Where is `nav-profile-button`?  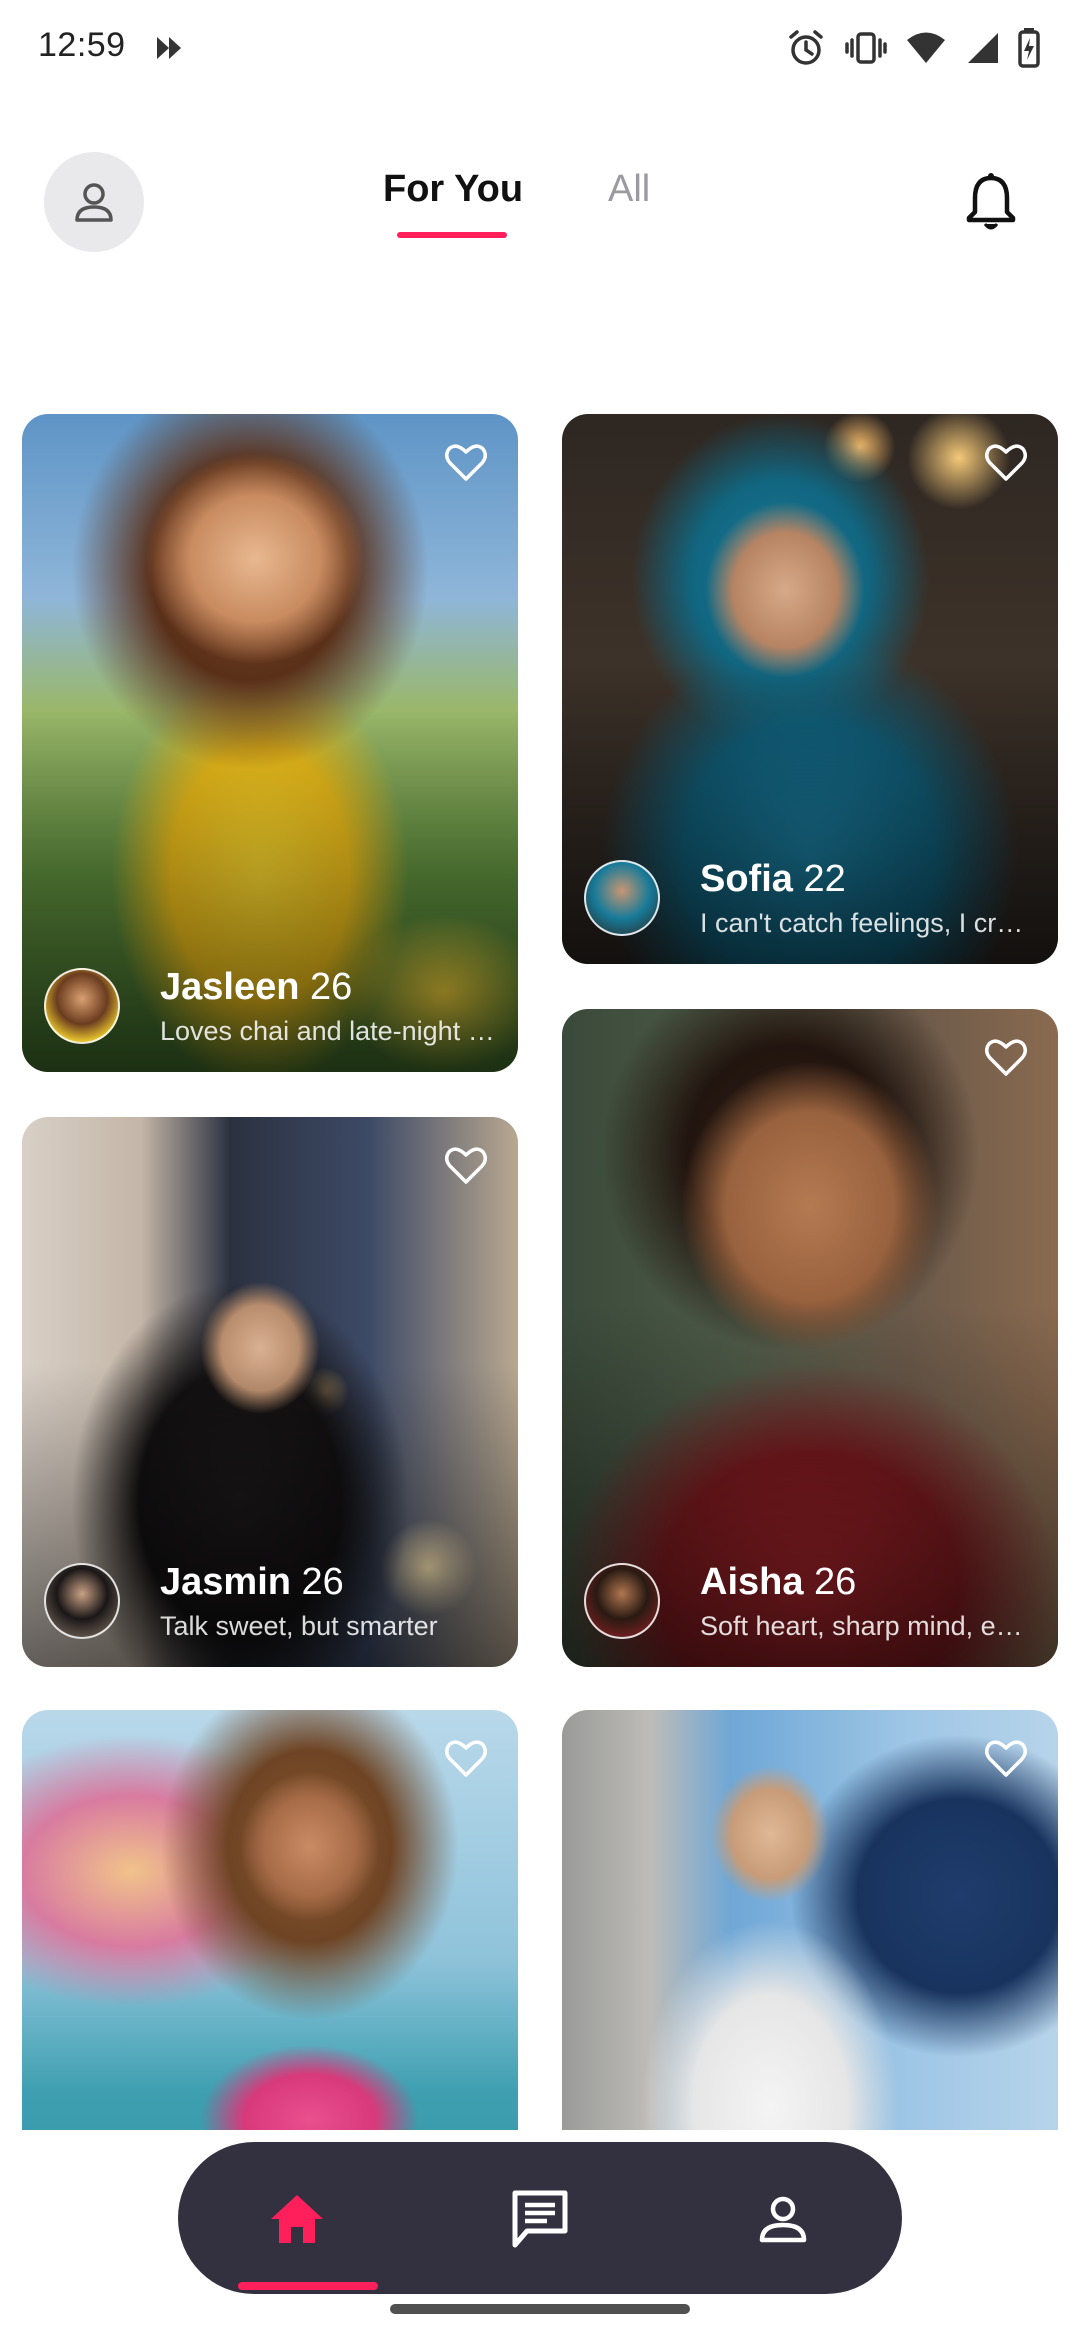 nav-profile-button is located at coordinates (783, 2219).